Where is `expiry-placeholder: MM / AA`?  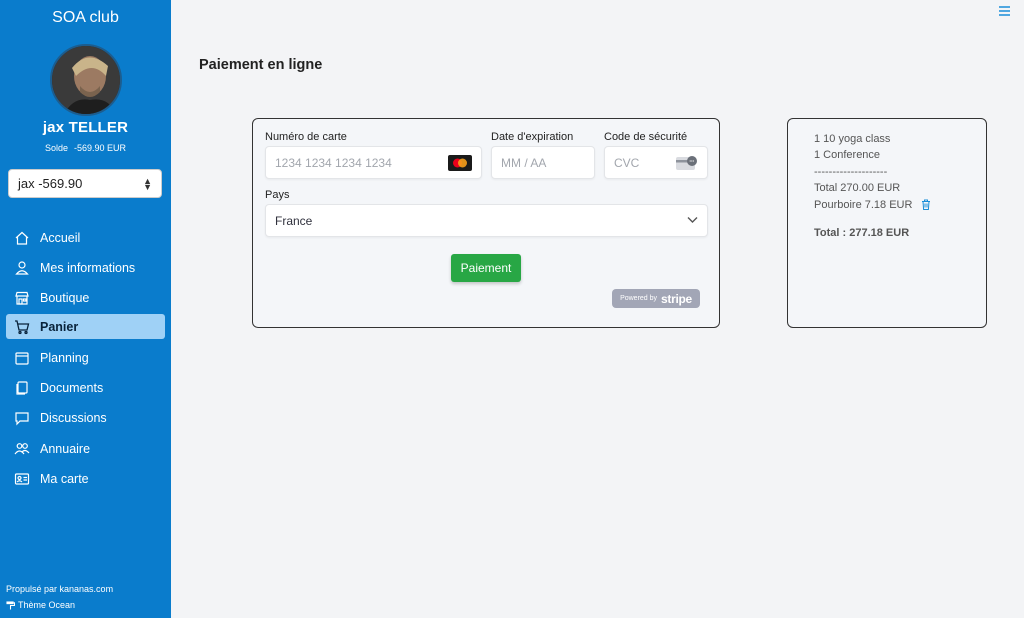
expiry-placeholder: MM / AA is located at coordinates (524, 162).